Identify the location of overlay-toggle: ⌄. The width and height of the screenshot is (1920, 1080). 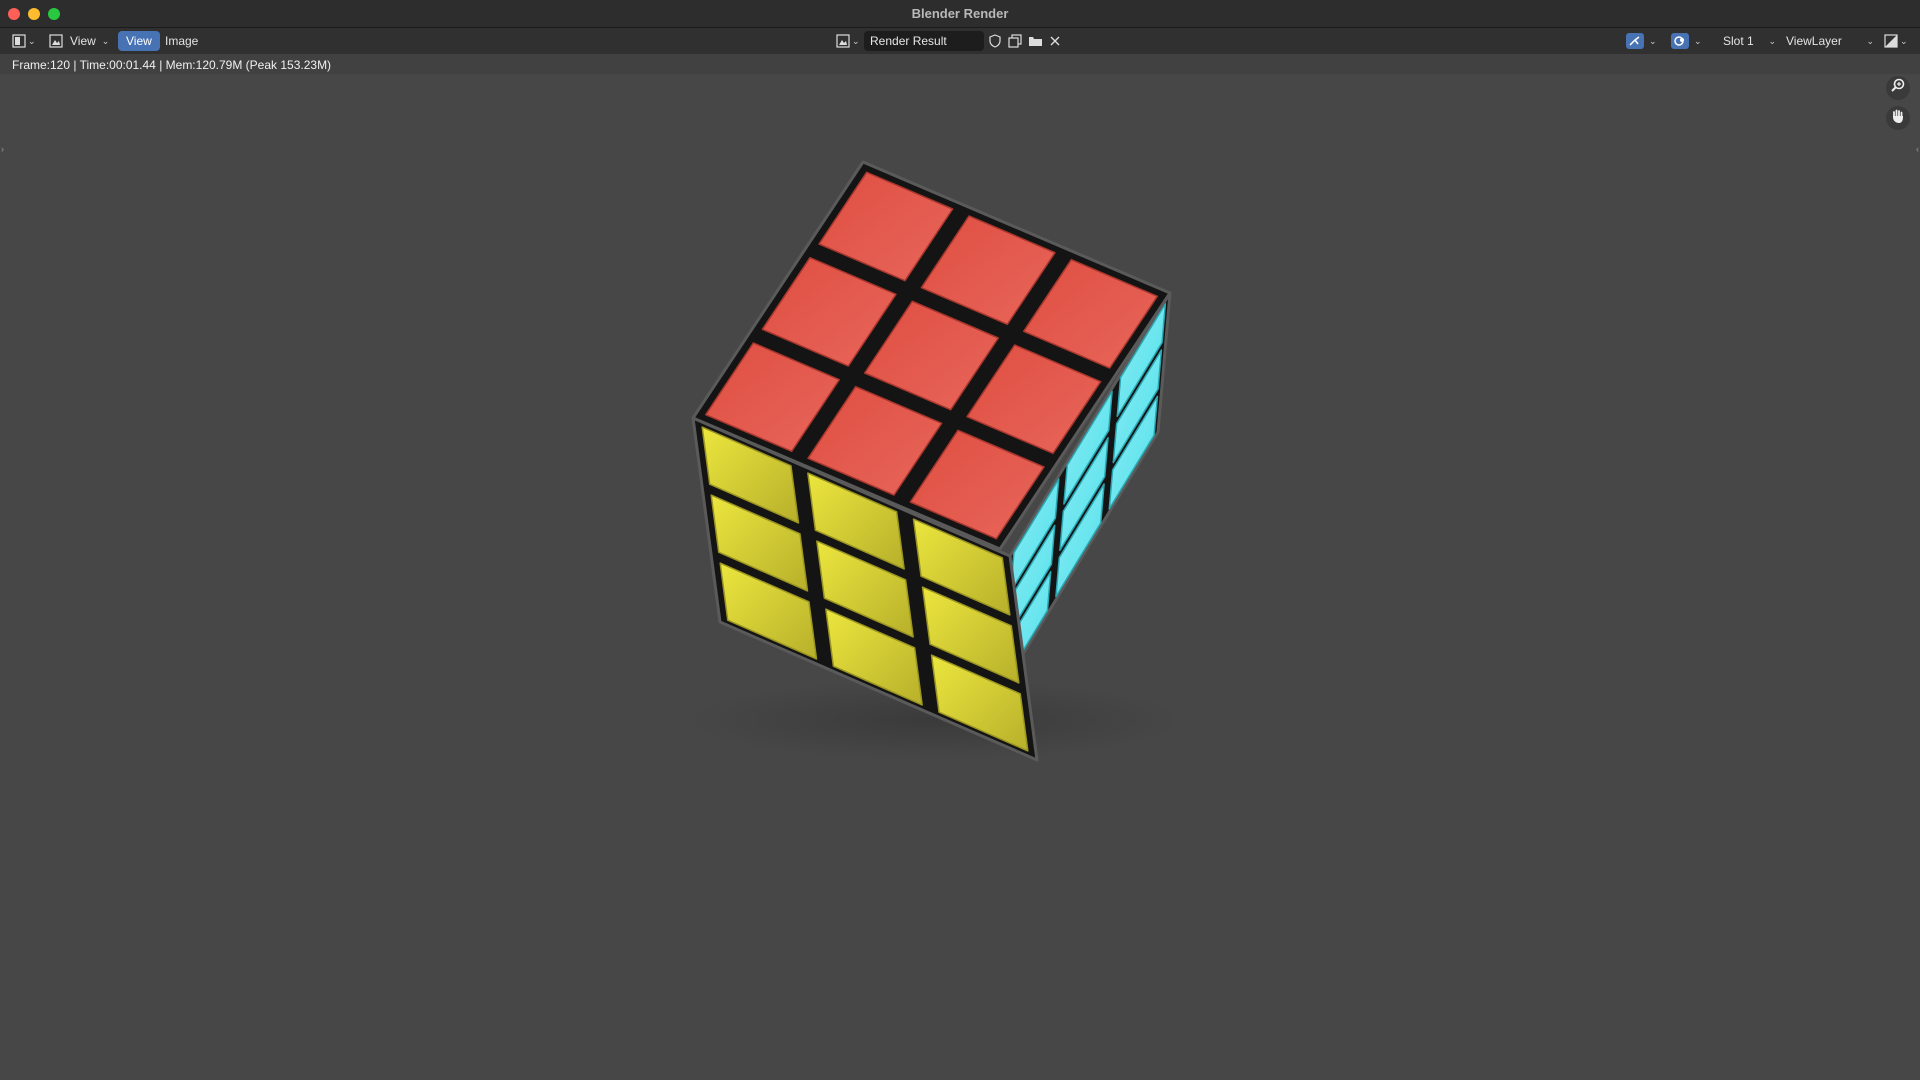
(1686, 41).